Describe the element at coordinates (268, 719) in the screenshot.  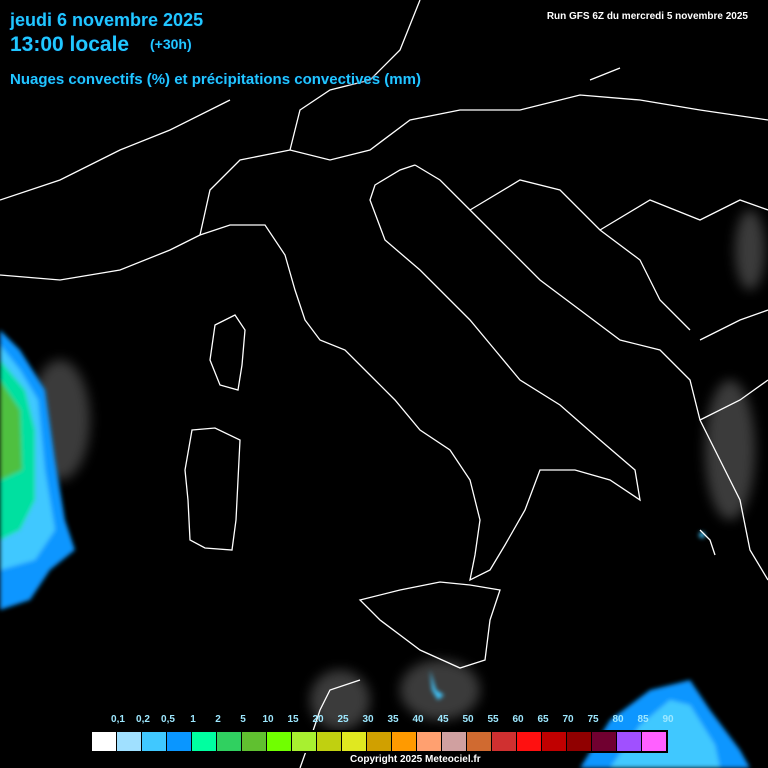
I see `legend-label: 10` at that location.